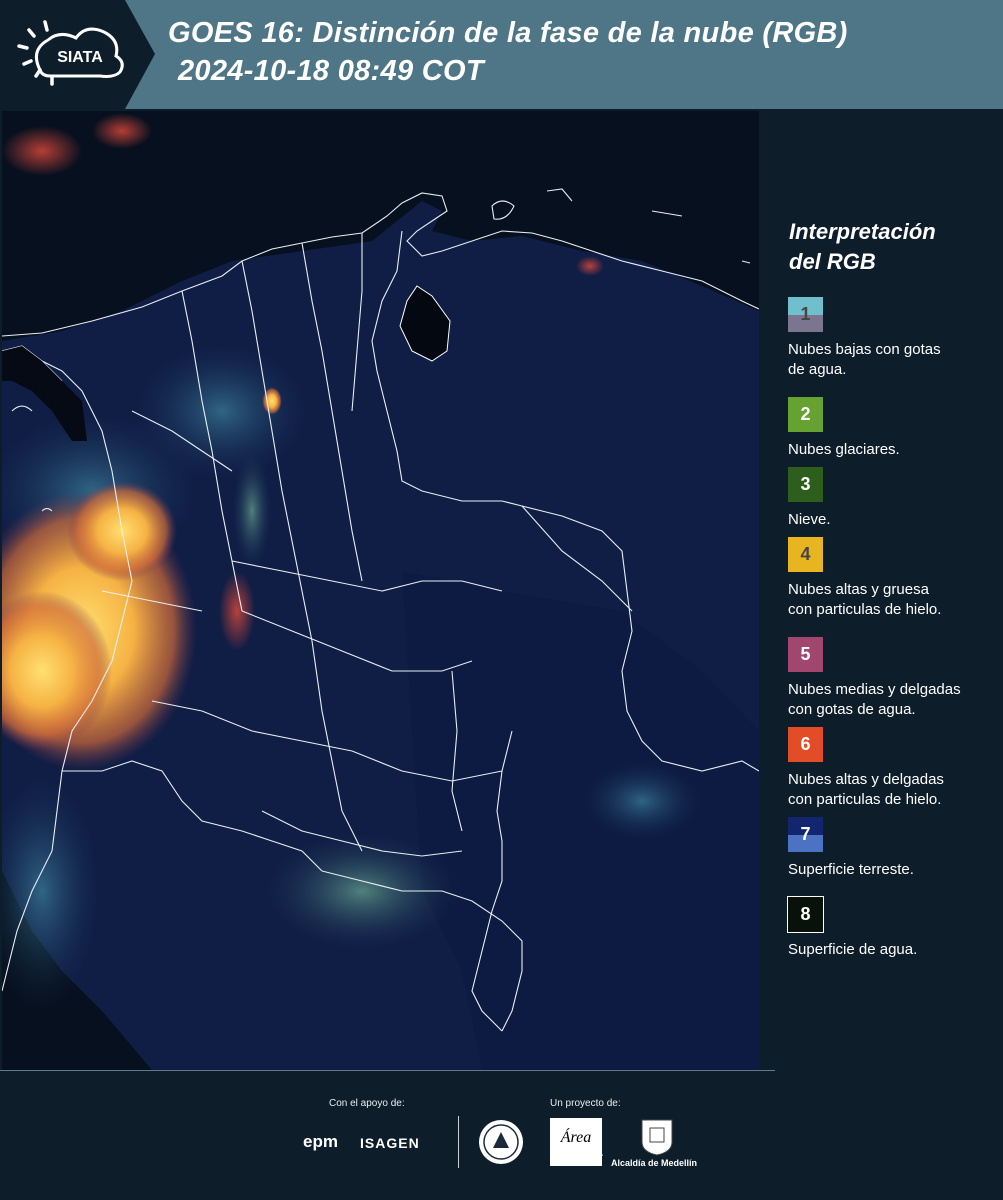  I want to click on legend-label: Nieve., so click(893, 520).